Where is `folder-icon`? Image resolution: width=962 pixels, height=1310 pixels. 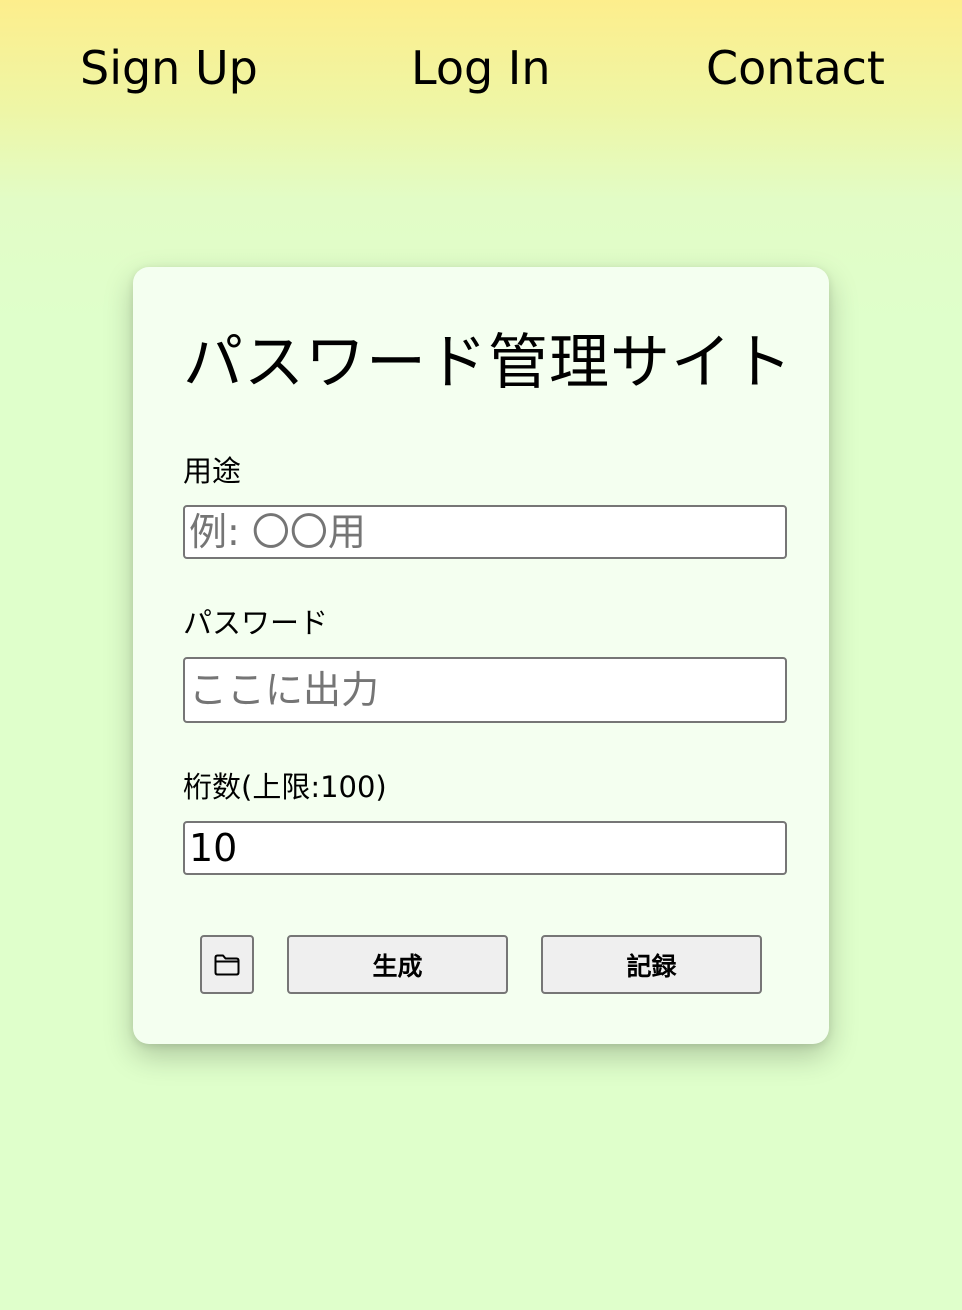
folder-icon is located at coordinates (227, 965).